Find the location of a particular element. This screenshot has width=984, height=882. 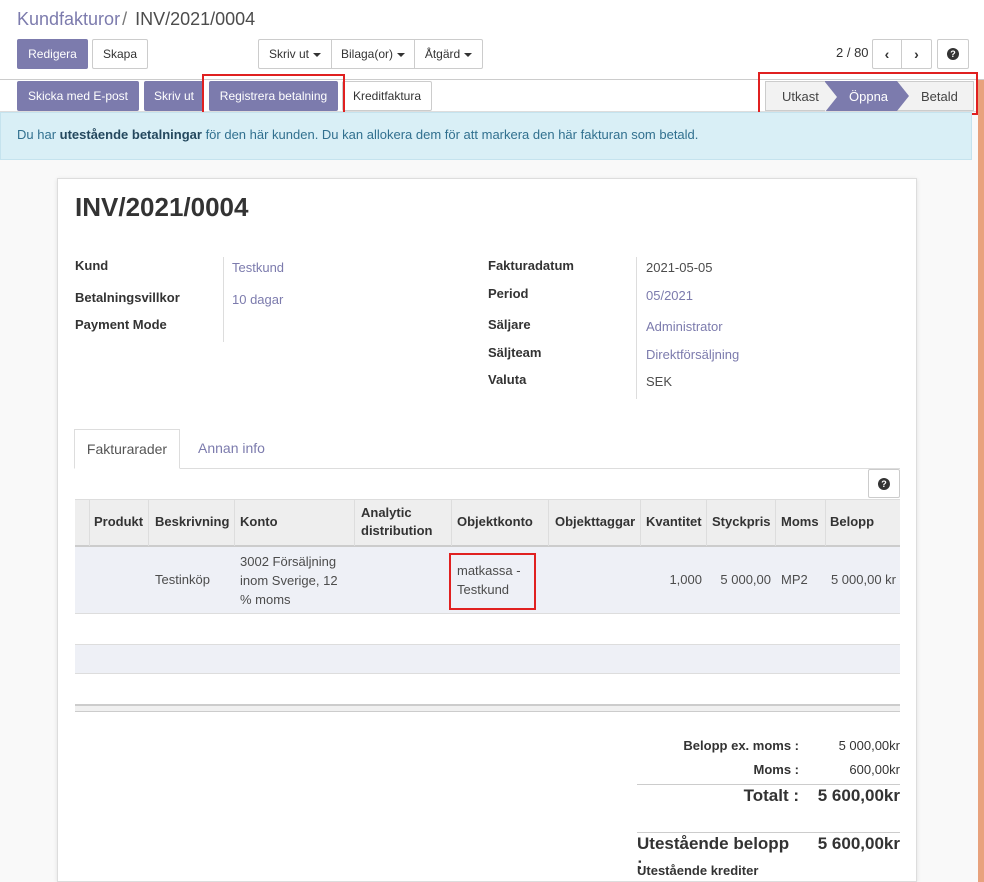

tab-invoice-lines: Fakturarader is located at coordinates (127, 449).